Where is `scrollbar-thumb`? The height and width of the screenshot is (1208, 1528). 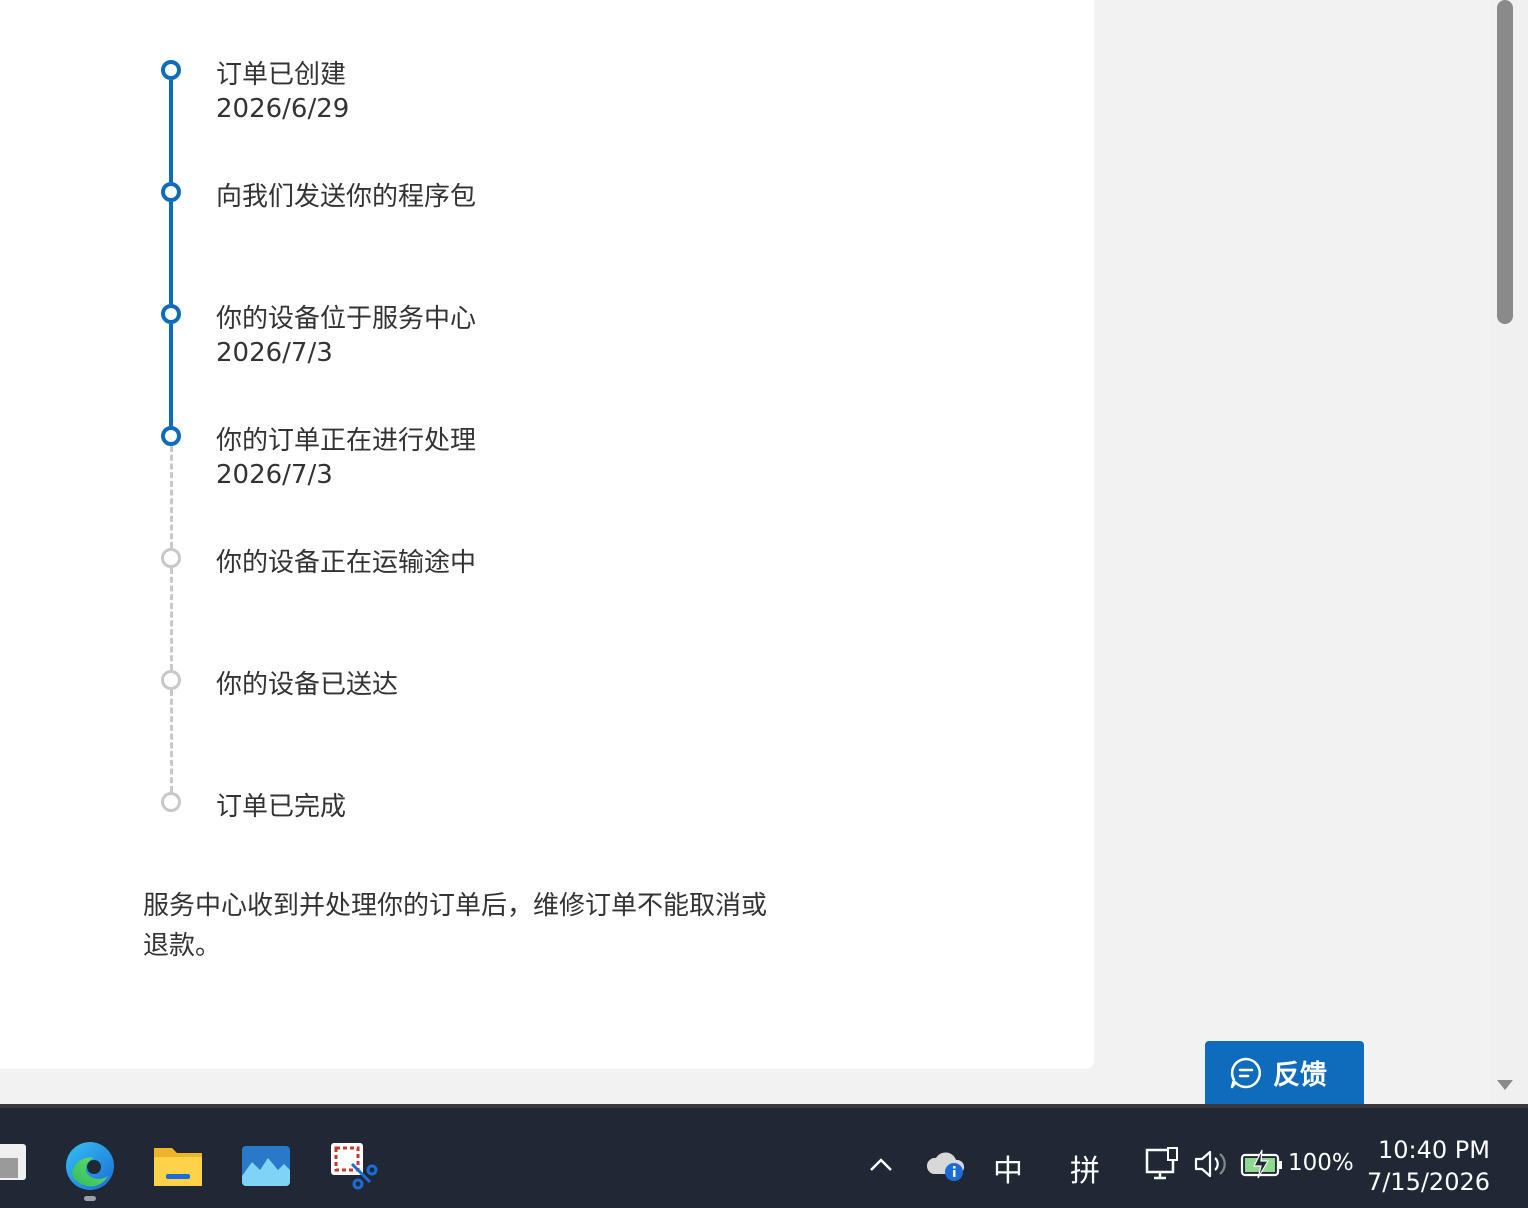
scrollbar-thumb is located at coordinates (1505, 162).